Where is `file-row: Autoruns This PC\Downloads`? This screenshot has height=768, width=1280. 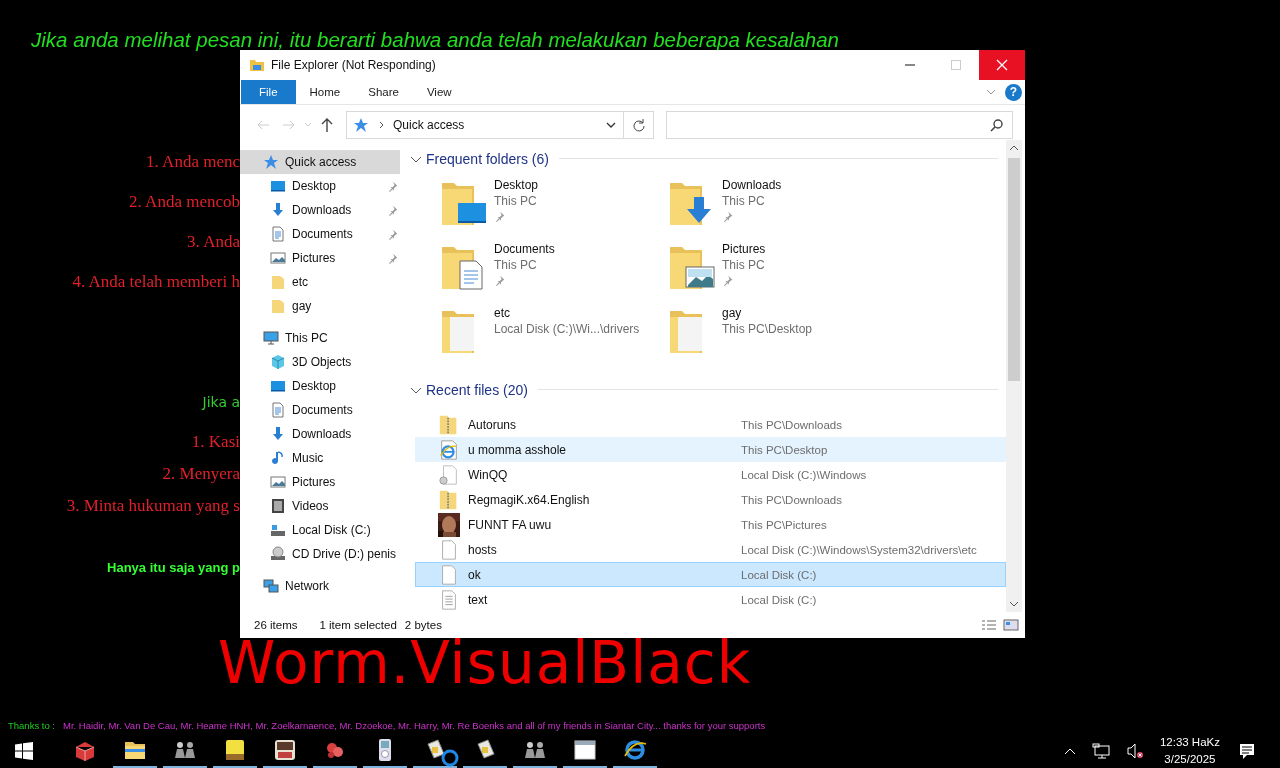 file-row: Autoruns This PC\Downloads is located at coordinates (710, 424).